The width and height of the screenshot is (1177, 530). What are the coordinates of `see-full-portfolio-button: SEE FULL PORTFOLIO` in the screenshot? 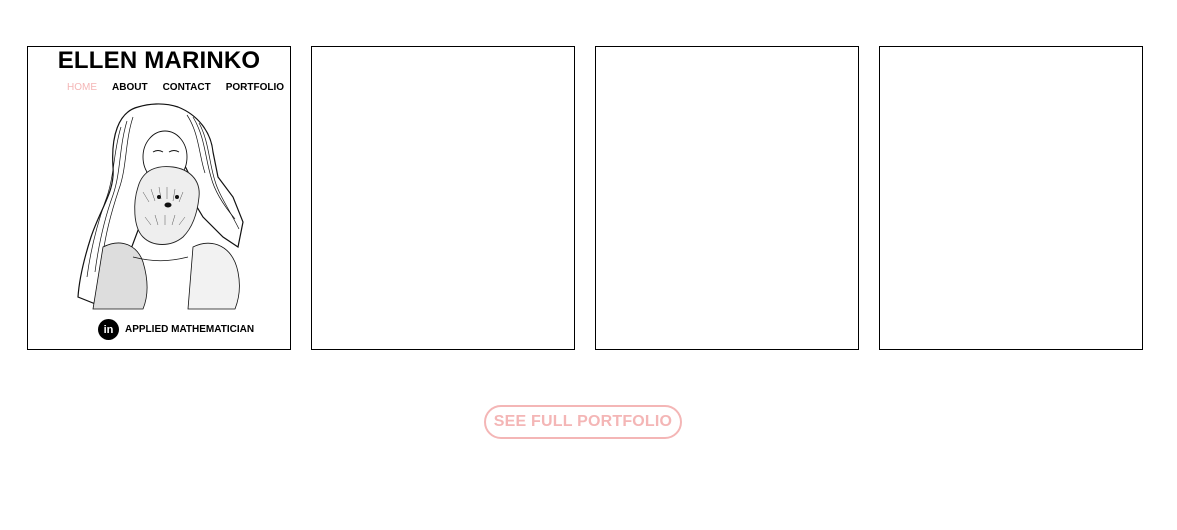 It's located at (583, 422).